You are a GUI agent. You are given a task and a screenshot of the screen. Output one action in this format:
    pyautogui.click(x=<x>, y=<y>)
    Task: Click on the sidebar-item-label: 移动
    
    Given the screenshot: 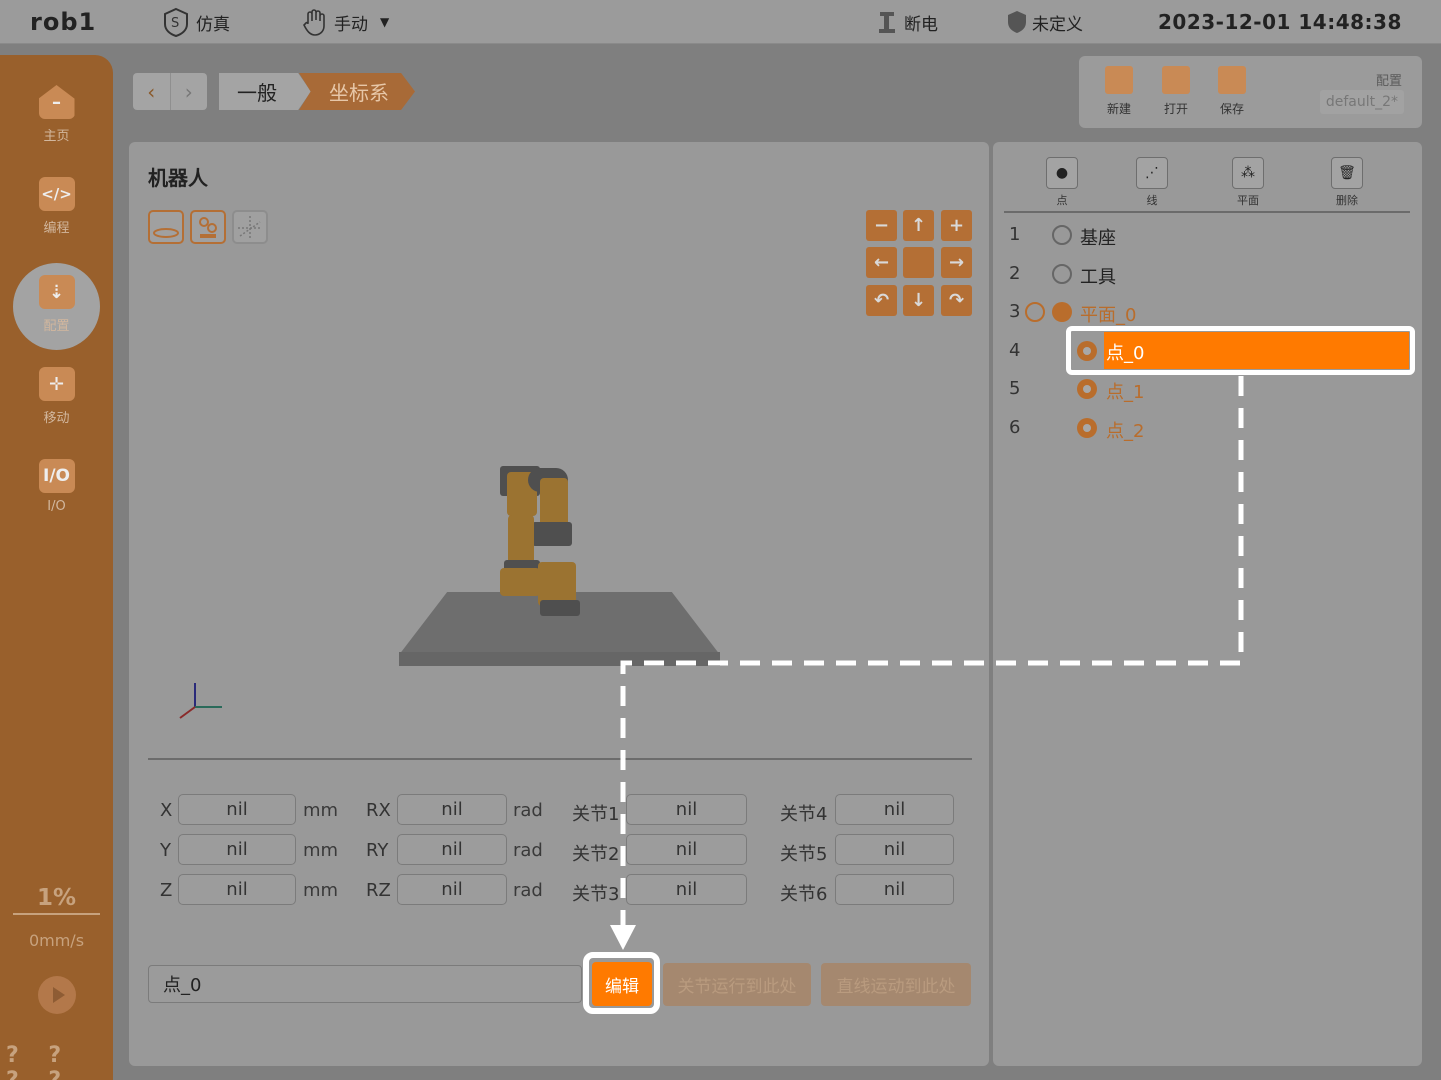 What is the action you would take?
    pyautogui.click(x=56, y=418)
    